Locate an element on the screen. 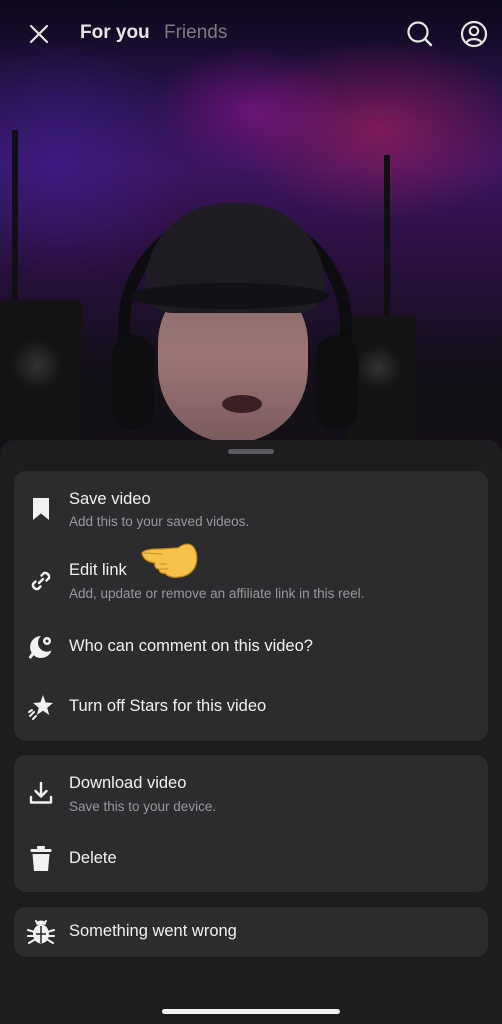  delete-title: Delete is located at coordinates (93, 858).